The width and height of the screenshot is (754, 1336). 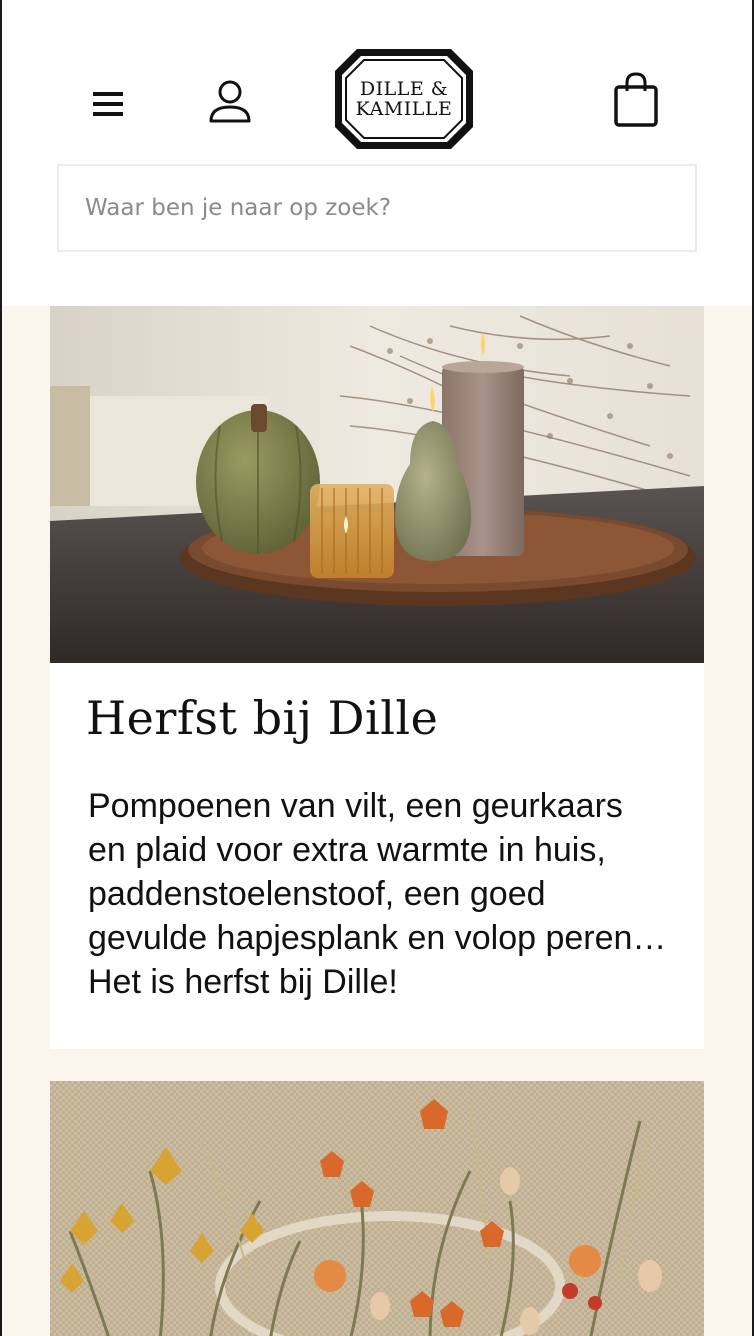 I want to click on brand-logo: DILLE & KAMILLE, so click(x=404, y=99).